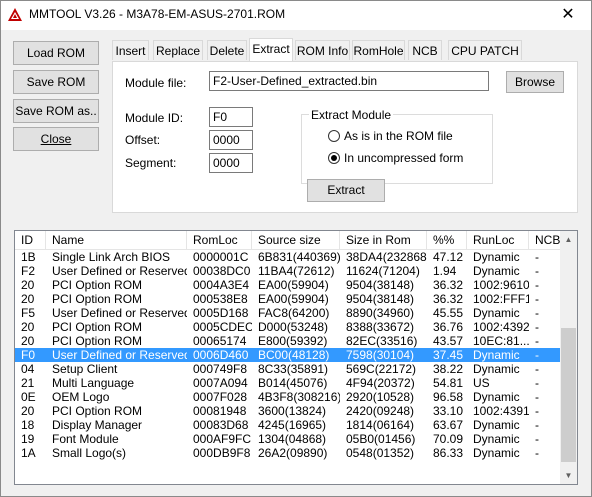 The height and width of the screenshot is (497, 592). What do you see at coordinates (293, 327) in the screenshot?
I see `cell-source-size: D000(53248)` at bounding box center [293, 327].